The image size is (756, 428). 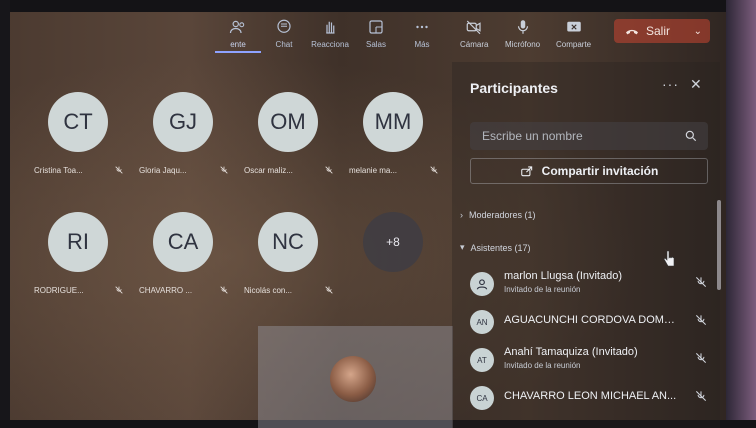 I want to click on leave-button: Salir ⌄, so click(x=662, y=31).